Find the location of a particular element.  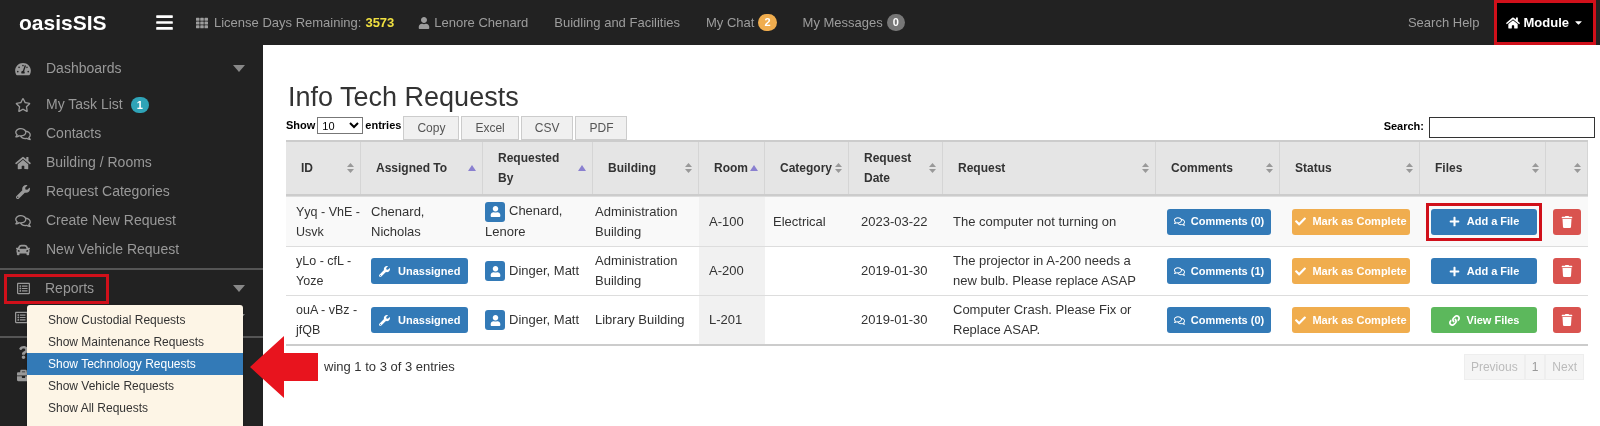

column-header: Requested By is located at coordinates (538, 168).